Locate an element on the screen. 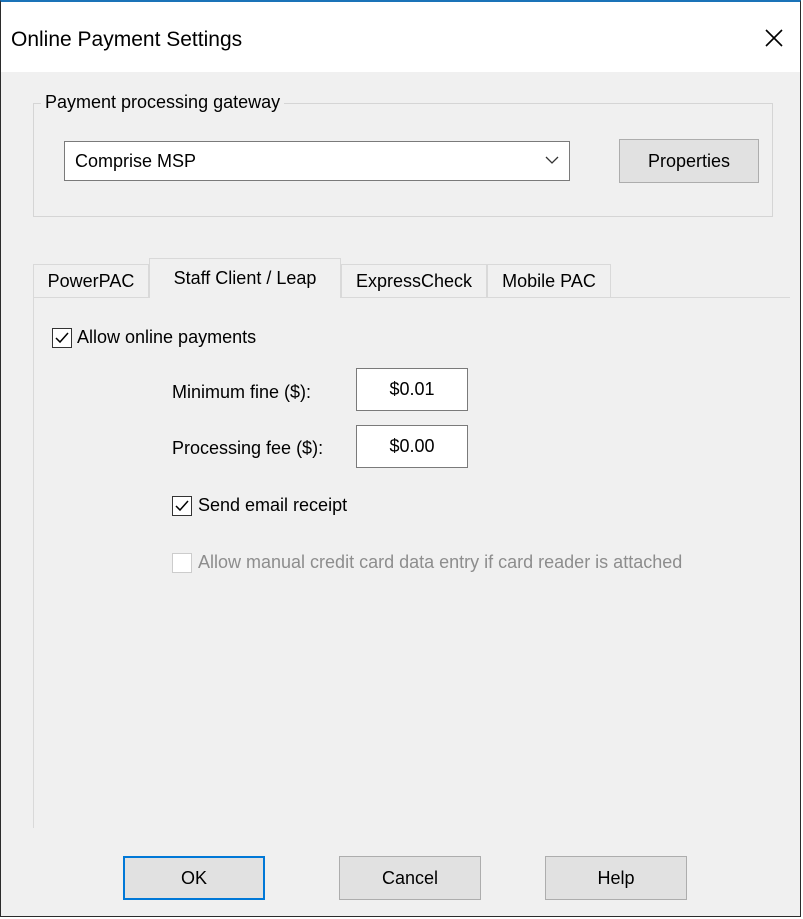 This screenshot has width=803, height=919. tab-panel-border is located at coordinates (33, 563).